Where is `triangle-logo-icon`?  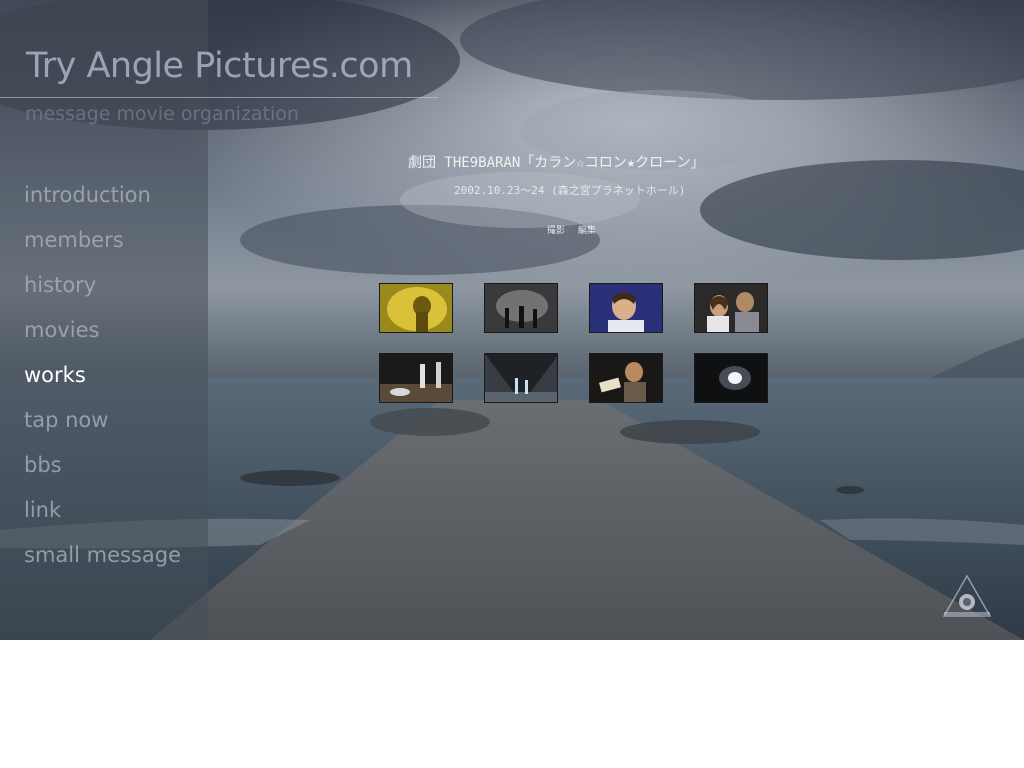
triangle-logo-icon is located at coordinates (967, 598).